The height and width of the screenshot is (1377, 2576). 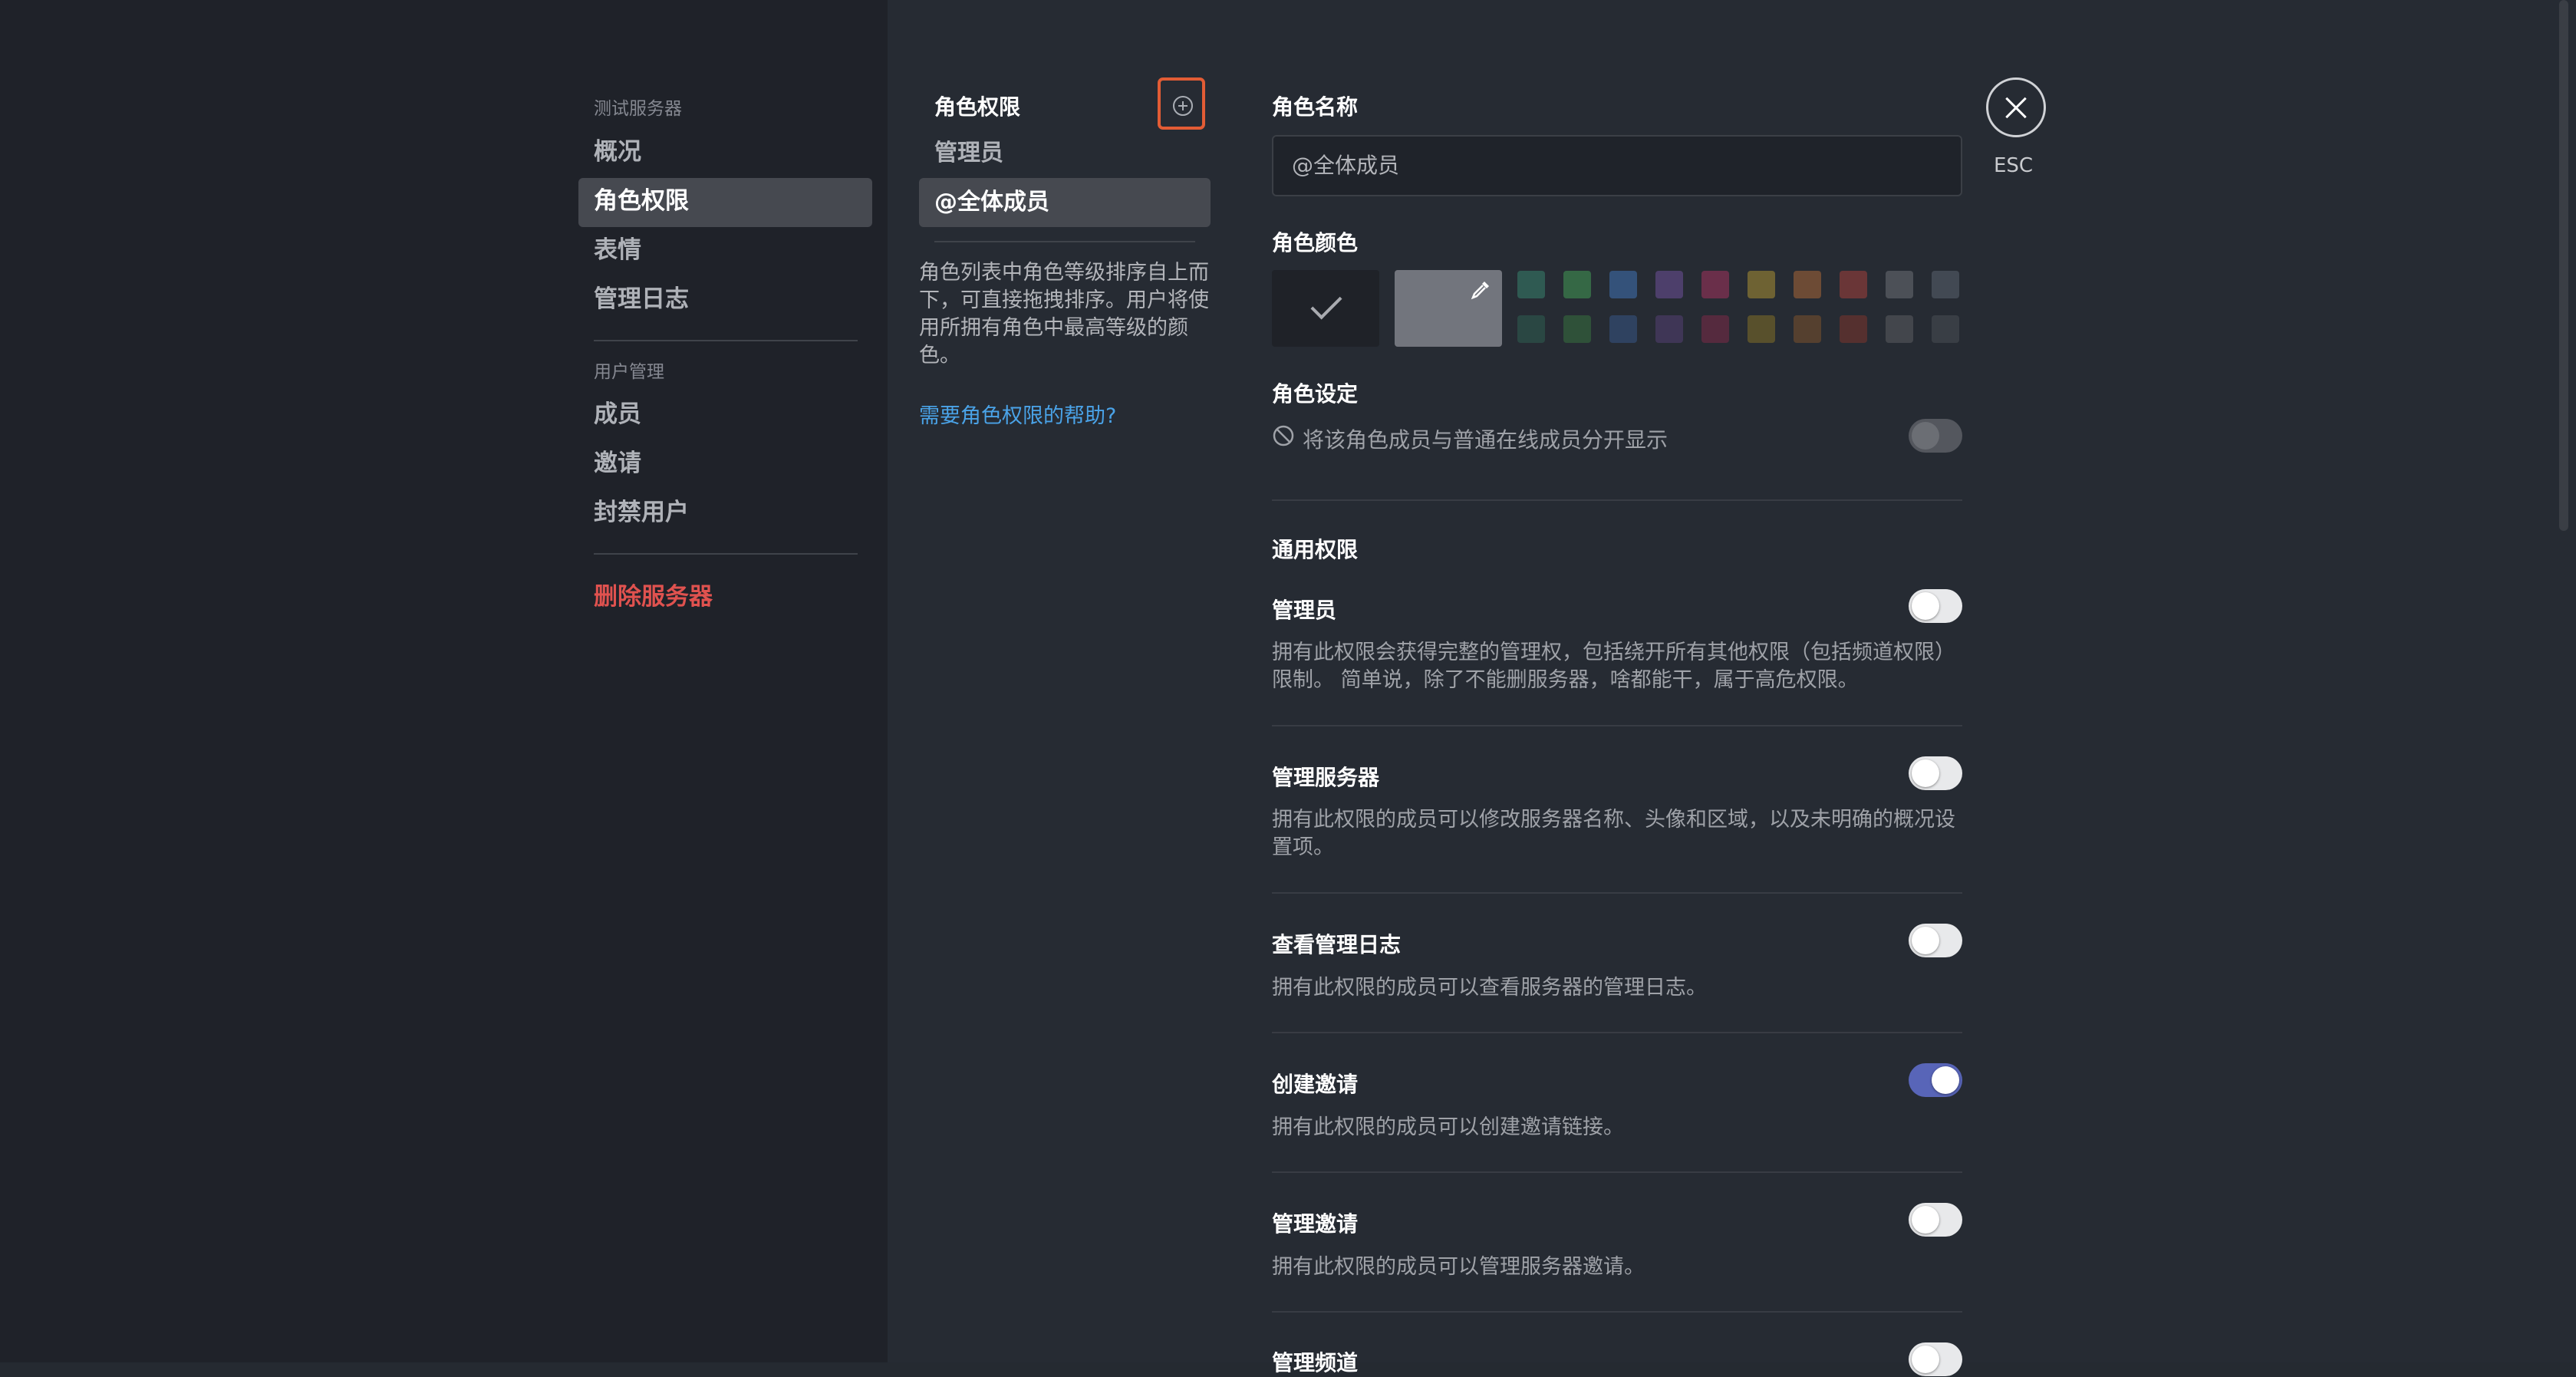 What do you see at coordinates (2563, 265) in the screenshot?
I see `scrollbar` at bounding box center [2563, 265].